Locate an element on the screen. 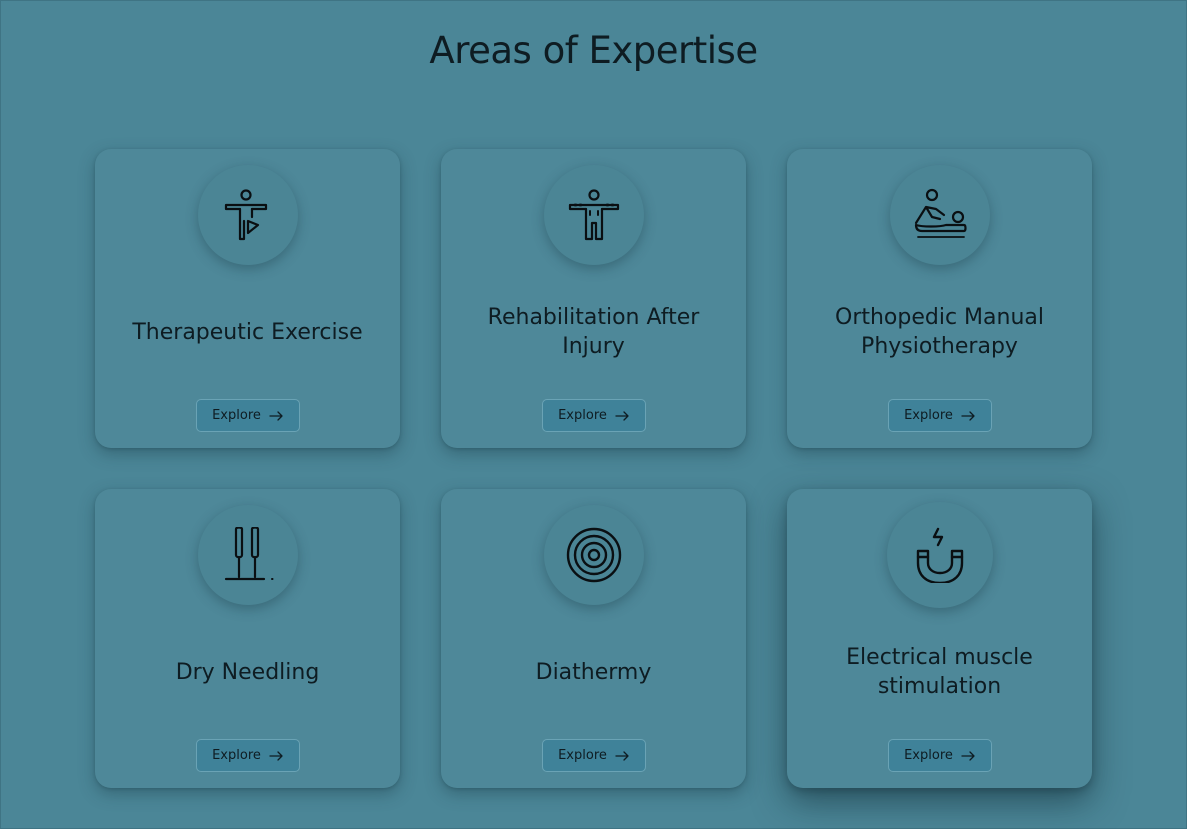 This screenshot has height=829, width=1187. needles-icon is located at coordinates (248, 554).